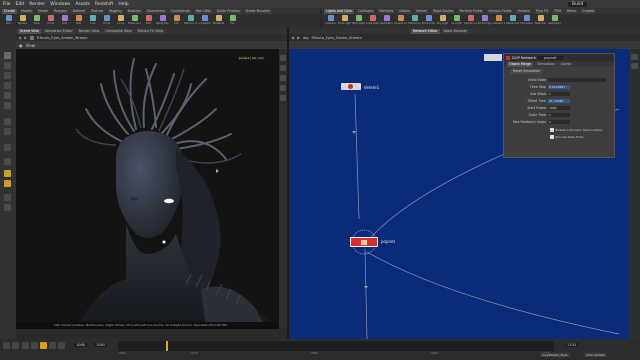  What do you see at coordinates (123, 4) in the screenshot?
I see `menu-help: Help` at bounding box center [123, 4].